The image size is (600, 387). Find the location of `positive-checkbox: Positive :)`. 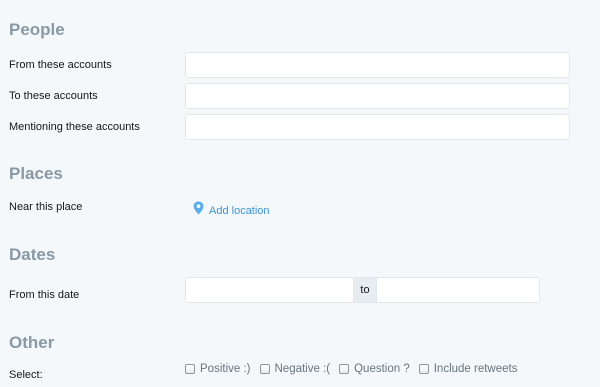

positive-checkbox: Positive :) is located at coordinates (218, 369).